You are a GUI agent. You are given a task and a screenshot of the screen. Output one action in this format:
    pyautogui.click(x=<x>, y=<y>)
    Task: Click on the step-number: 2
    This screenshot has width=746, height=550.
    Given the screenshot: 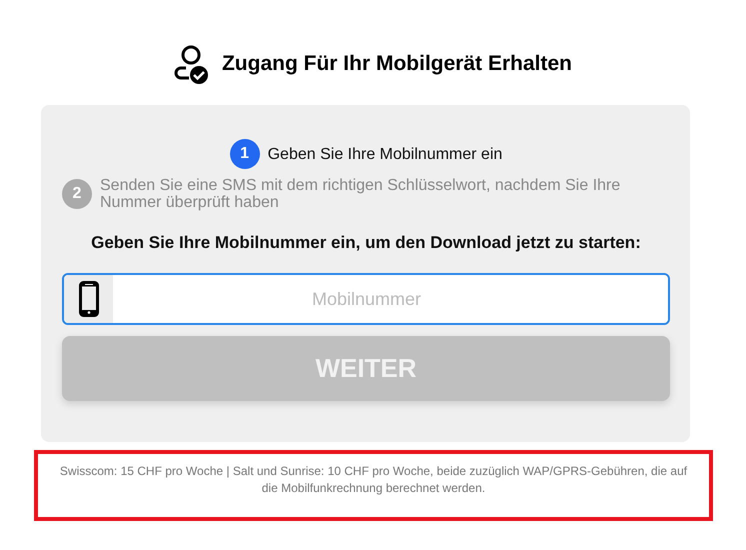 What is the action you would take?
    pyautogui.click(x=77, y=194)
    